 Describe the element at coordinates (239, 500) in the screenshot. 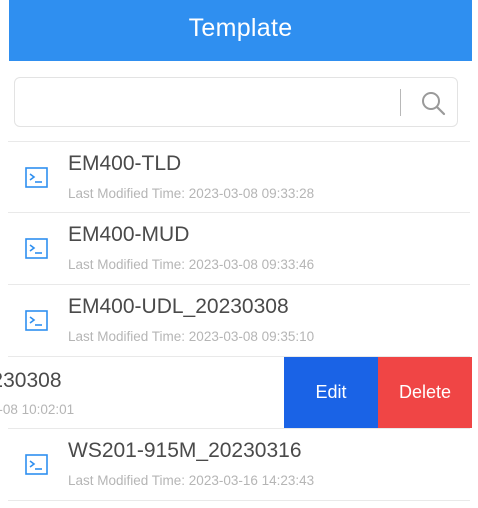

I see `list-divider` at that location.